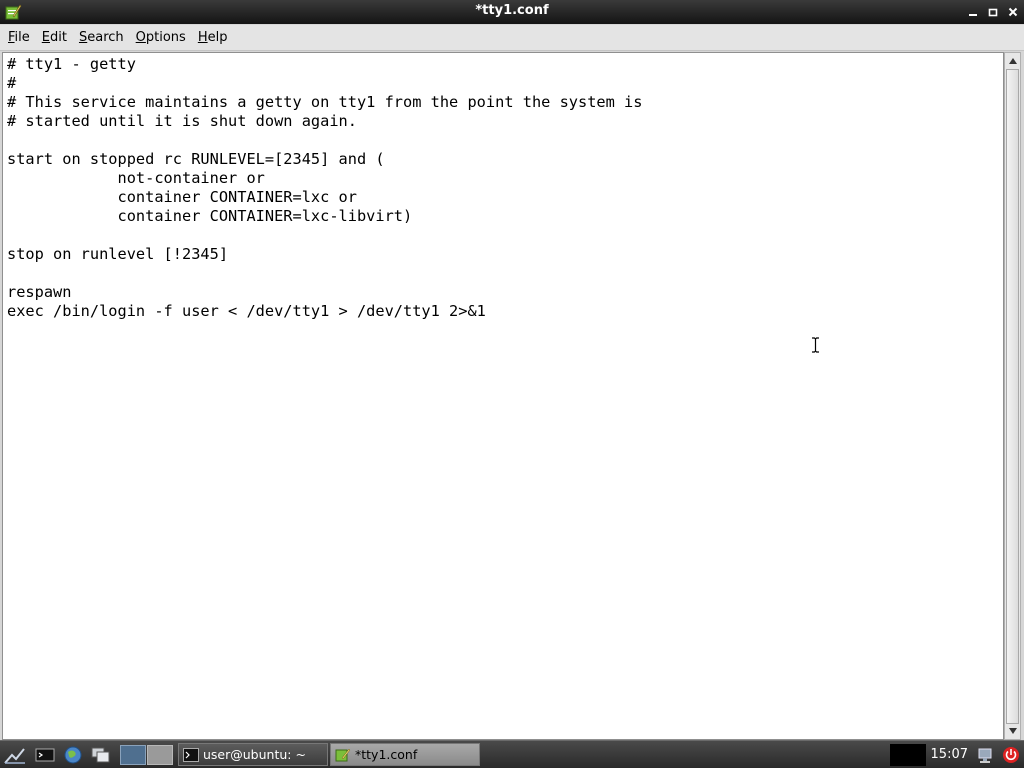 This screenshot has width=1024, height=768. I want to click on menu-help-label: elp, so click(217, 37).